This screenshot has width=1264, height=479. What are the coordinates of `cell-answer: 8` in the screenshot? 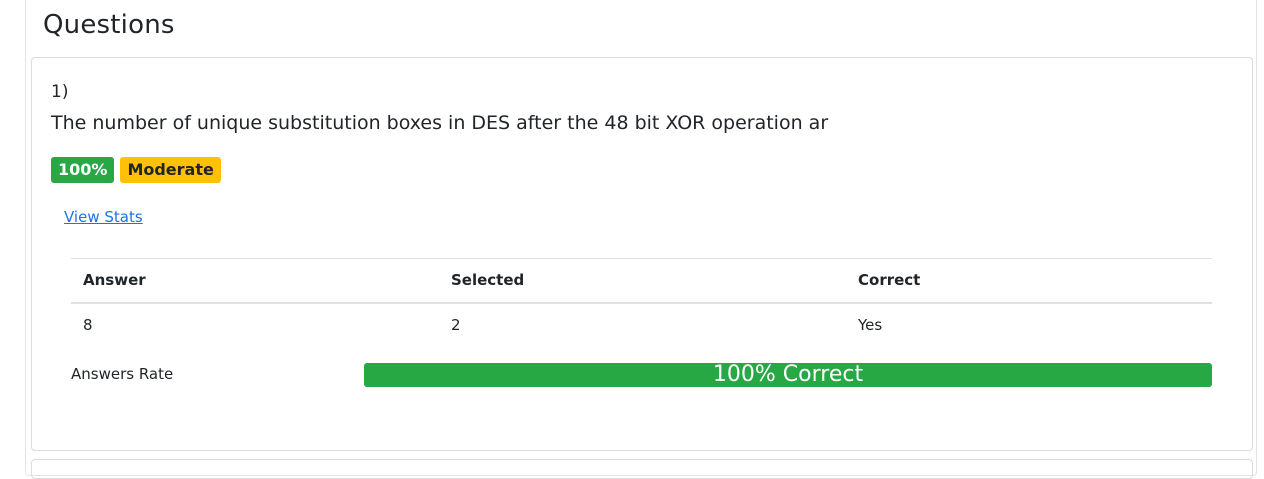 It's located at (88, 325).